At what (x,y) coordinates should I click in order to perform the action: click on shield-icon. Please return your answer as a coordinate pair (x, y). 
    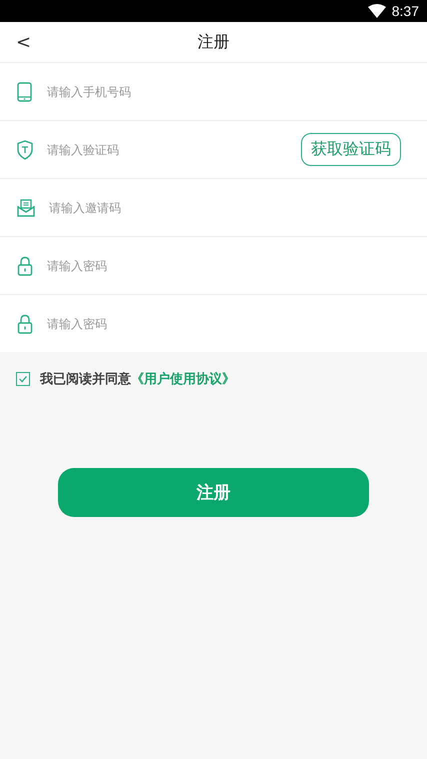
    Looking at the image, I should click on (25, 150).